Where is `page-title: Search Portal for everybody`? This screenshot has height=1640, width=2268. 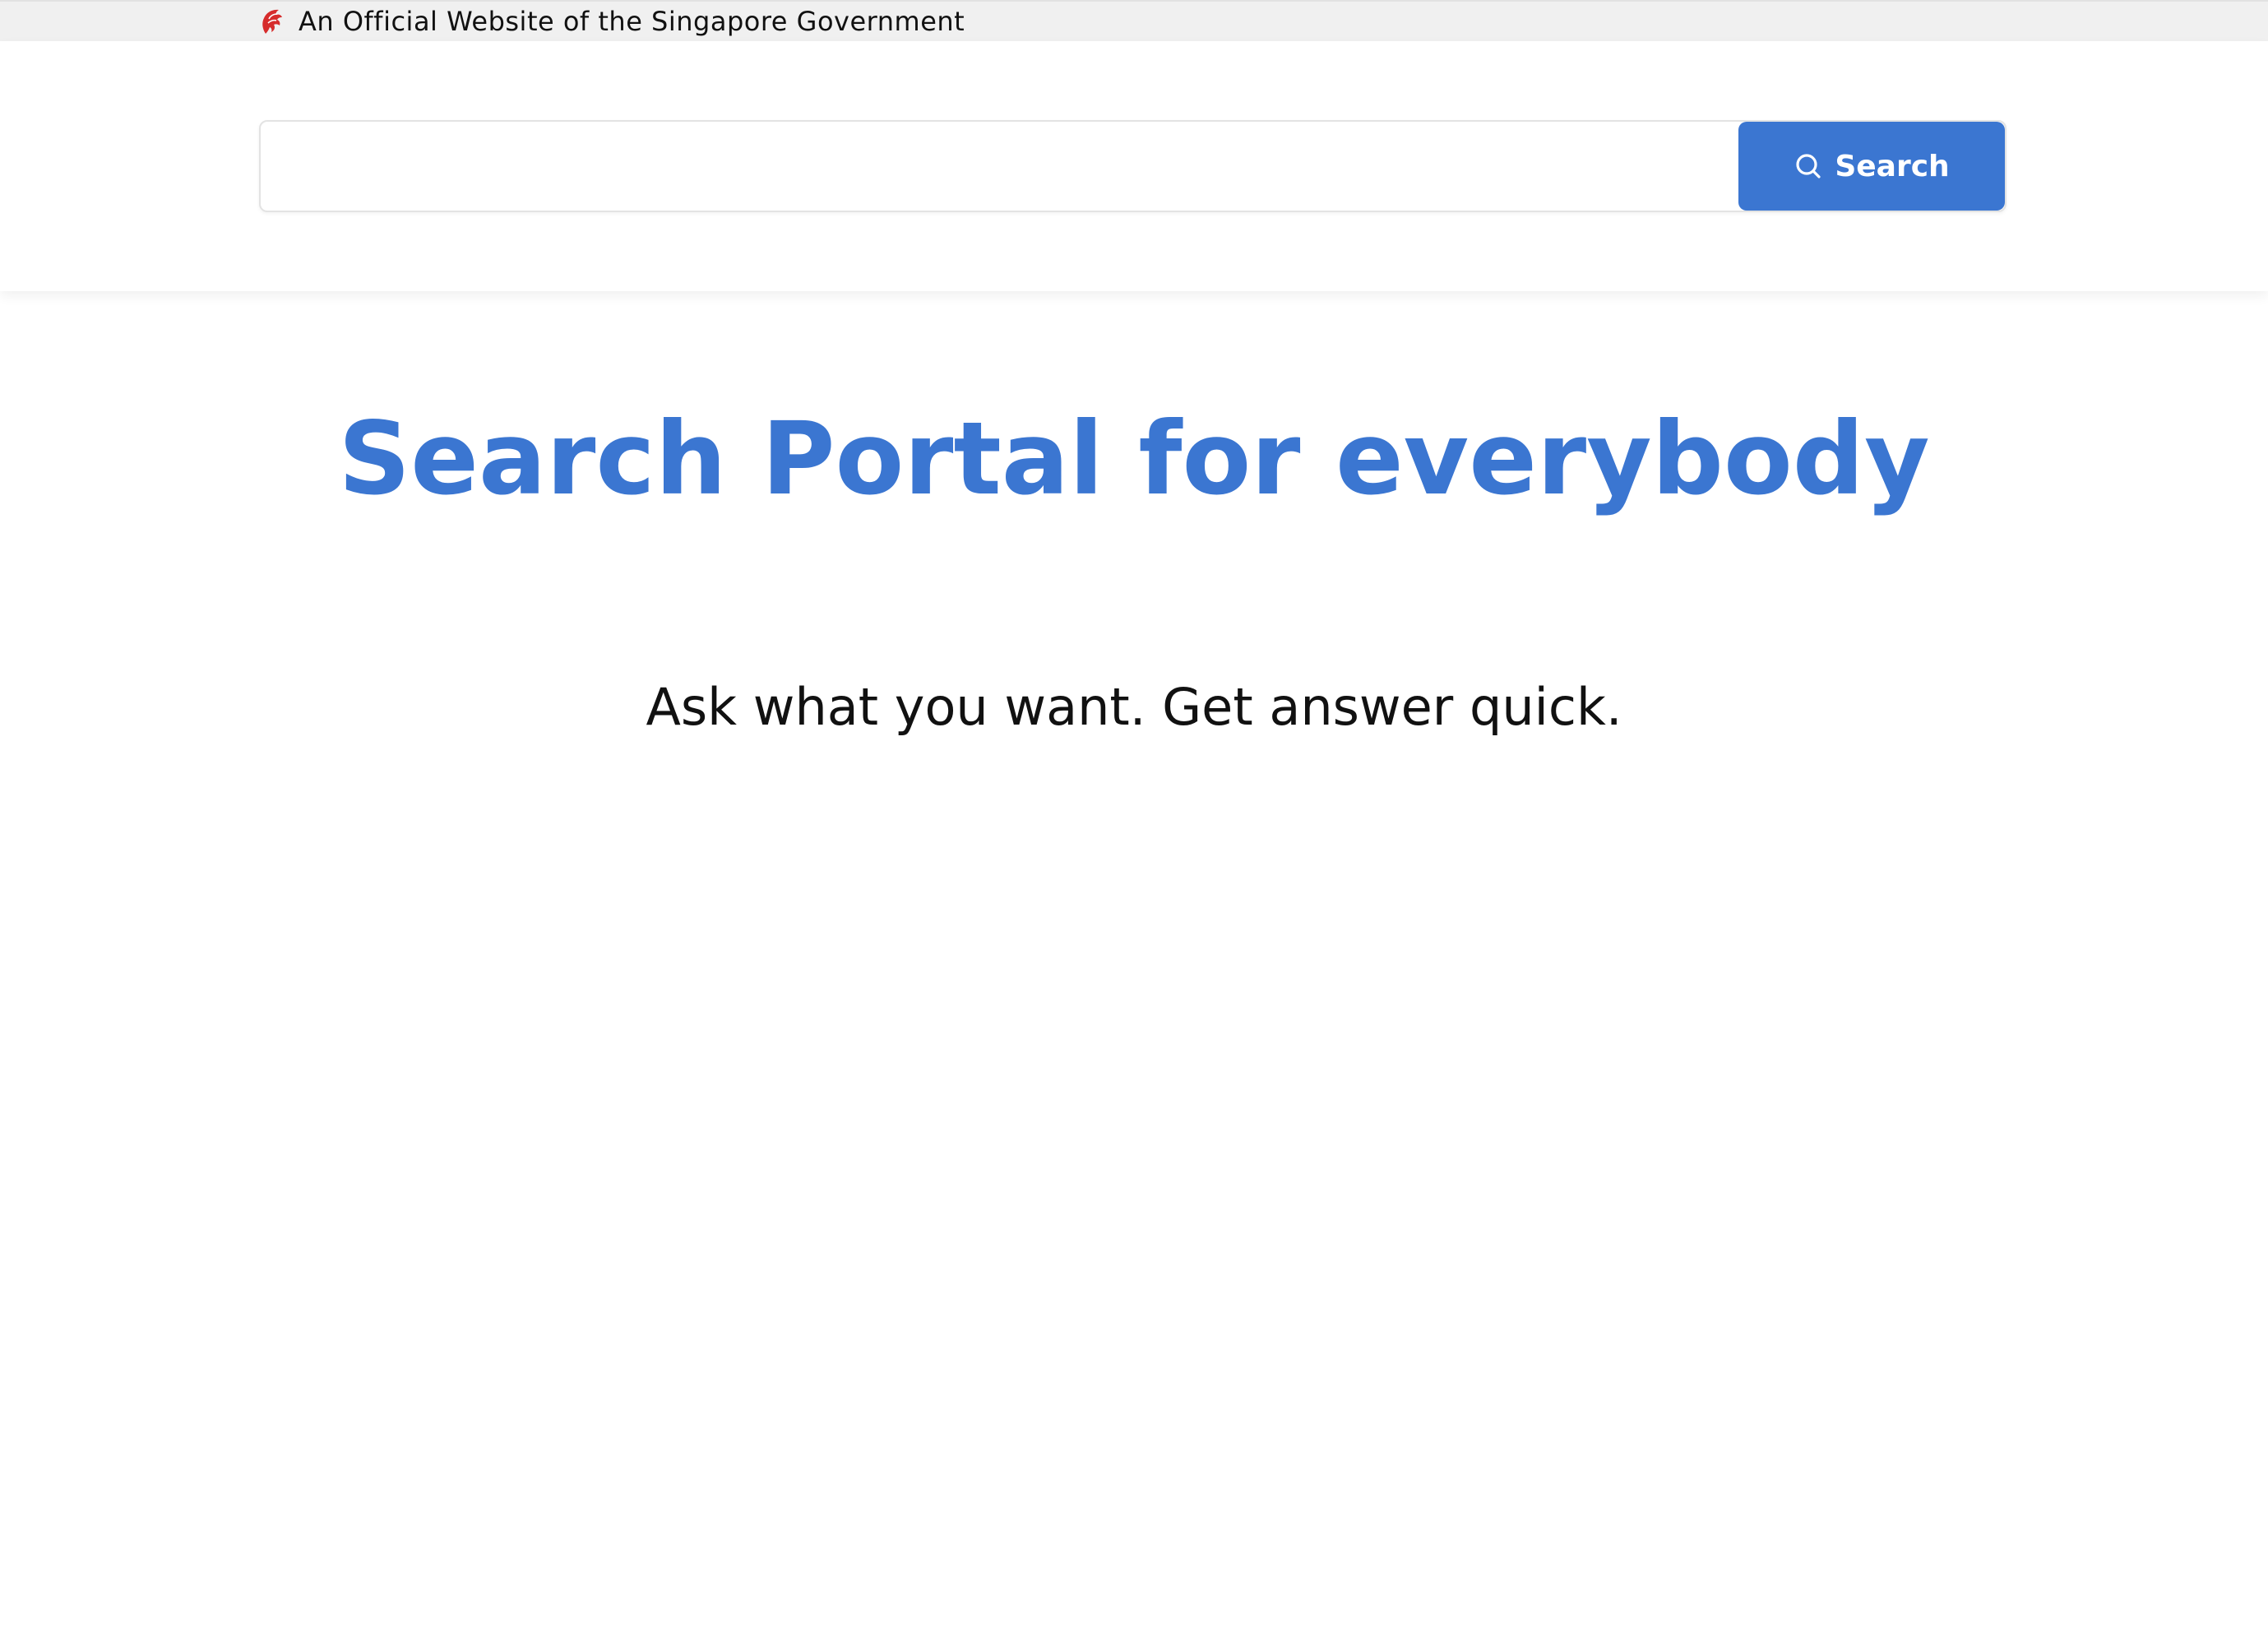 page-title: Search Portal for everybody is located at coordinates (1134, 459).